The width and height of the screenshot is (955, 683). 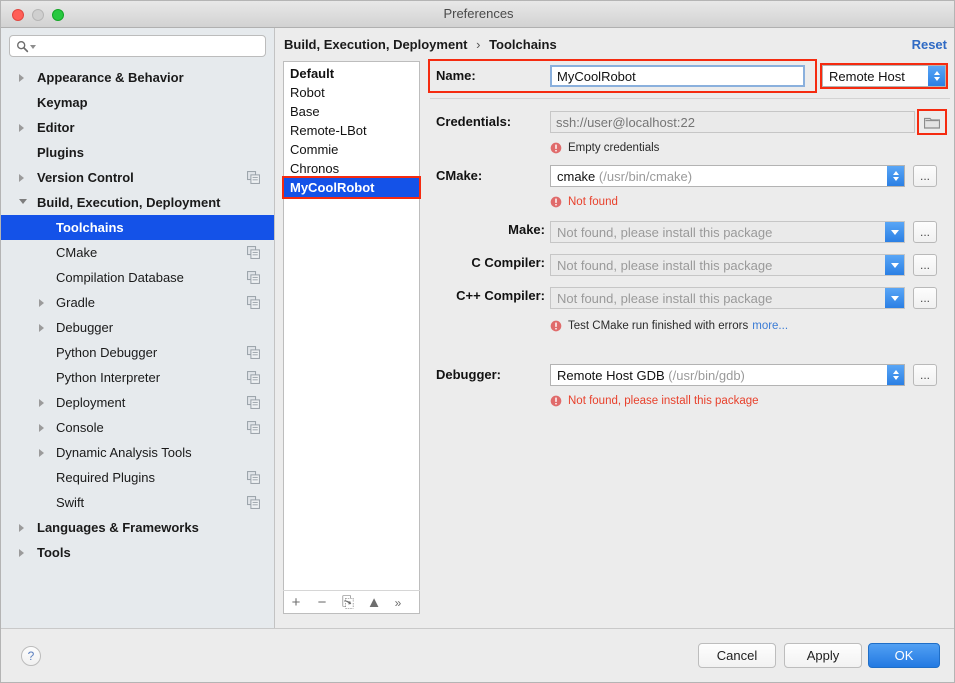 What do you see at coordinates (732, 122) in the screenshot?
I see `credentials-input` at bounding box center [732, 122].